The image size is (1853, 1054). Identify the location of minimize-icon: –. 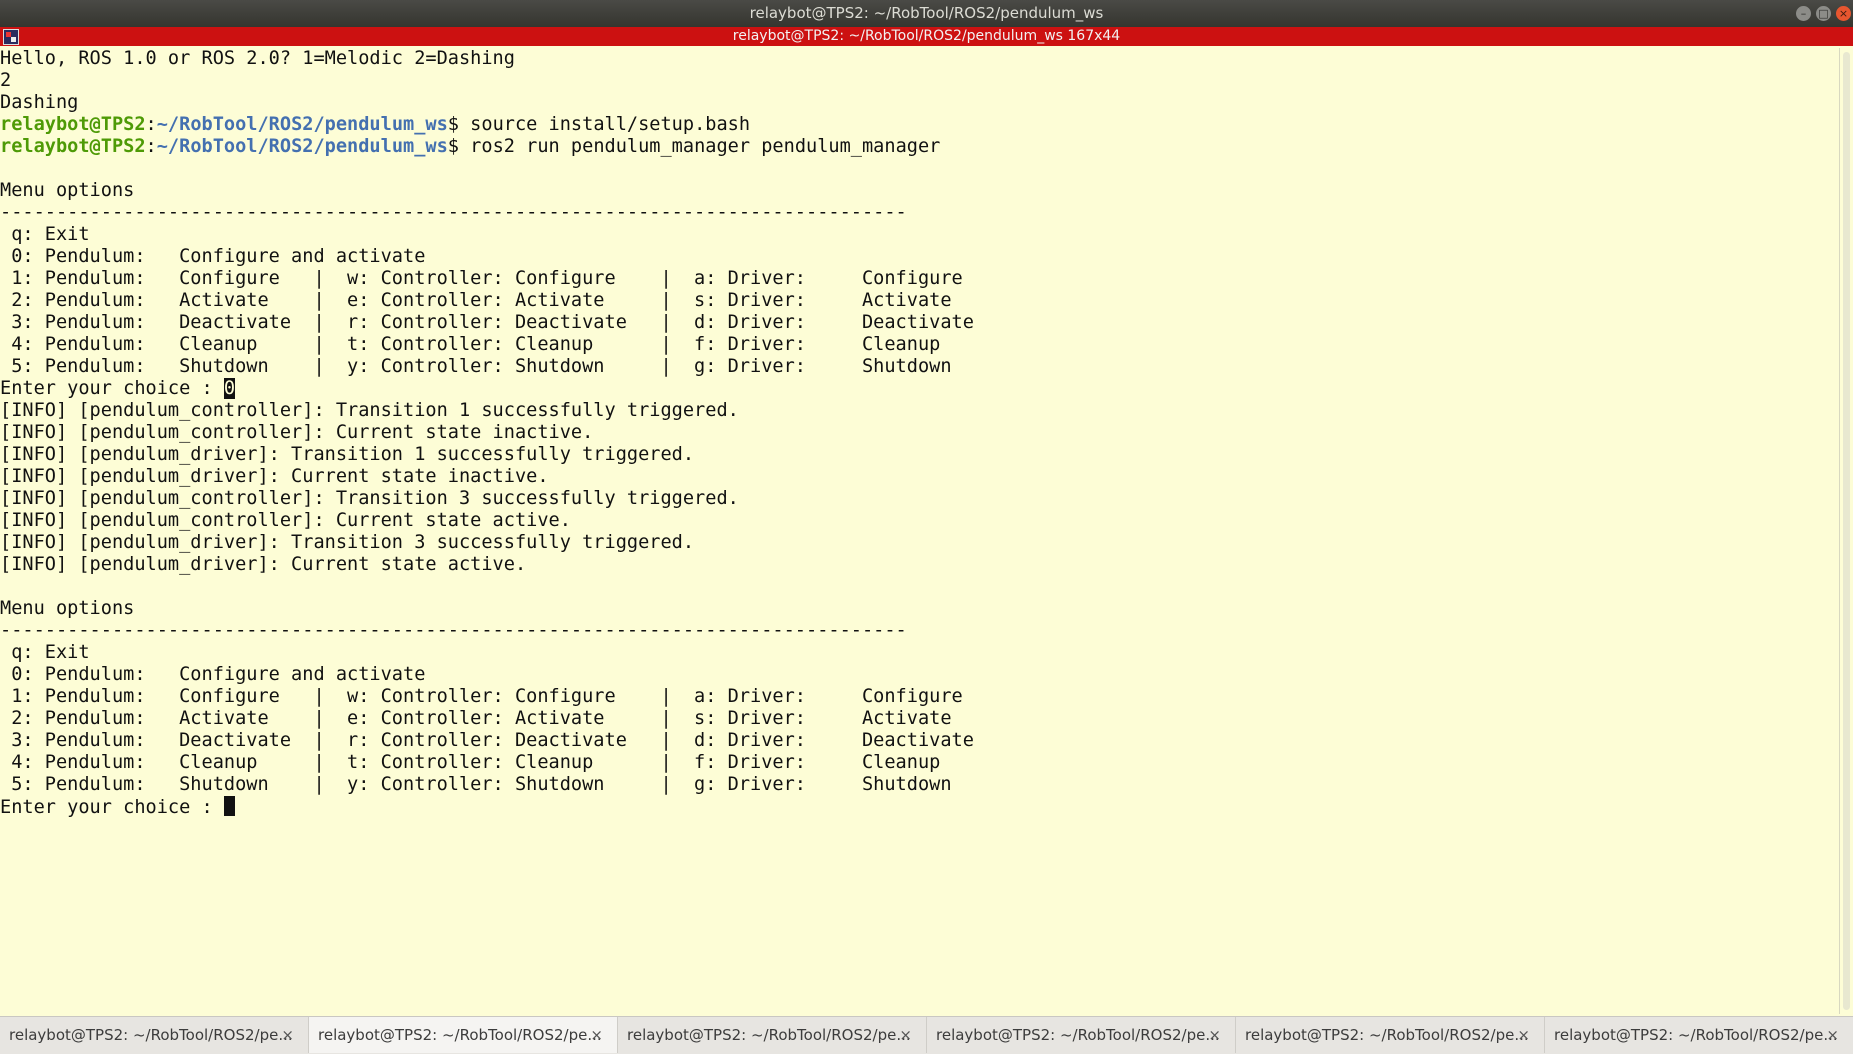
(1803, 13).